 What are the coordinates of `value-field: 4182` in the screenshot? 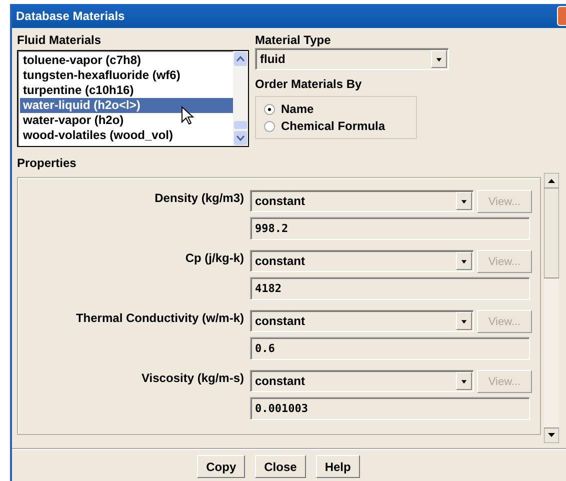 It's located at (390, 288).